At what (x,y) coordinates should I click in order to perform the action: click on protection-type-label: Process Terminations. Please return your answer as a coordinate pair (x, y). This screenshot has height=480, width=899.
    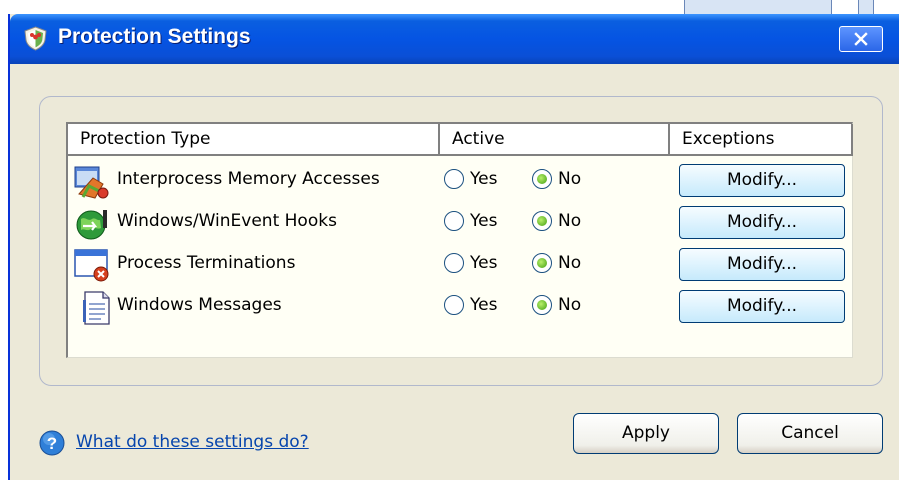
    Looking at the image, I should click on (206, 263).